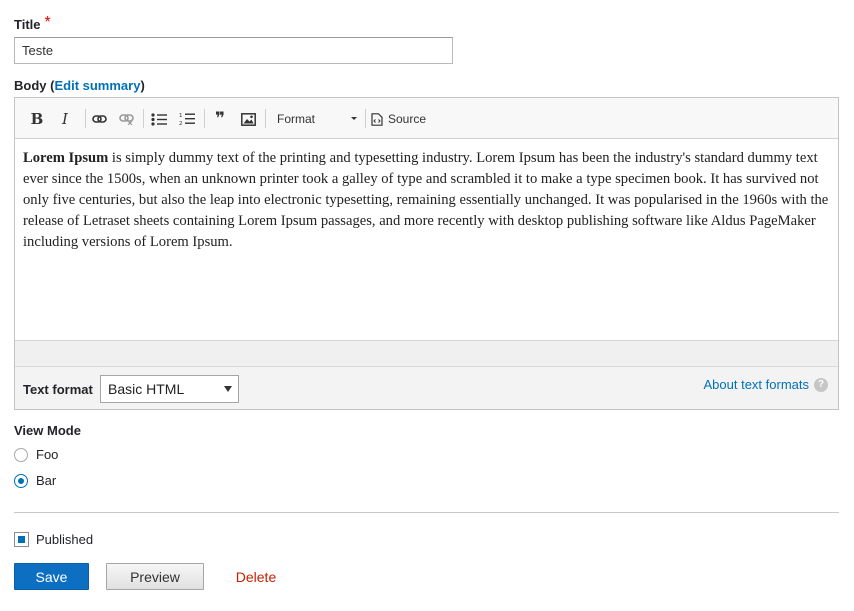 Image resolution: width=854 pixels, height=611 pixels. I want to click on about-text-formats-link: About text formats, so click(757, 384).